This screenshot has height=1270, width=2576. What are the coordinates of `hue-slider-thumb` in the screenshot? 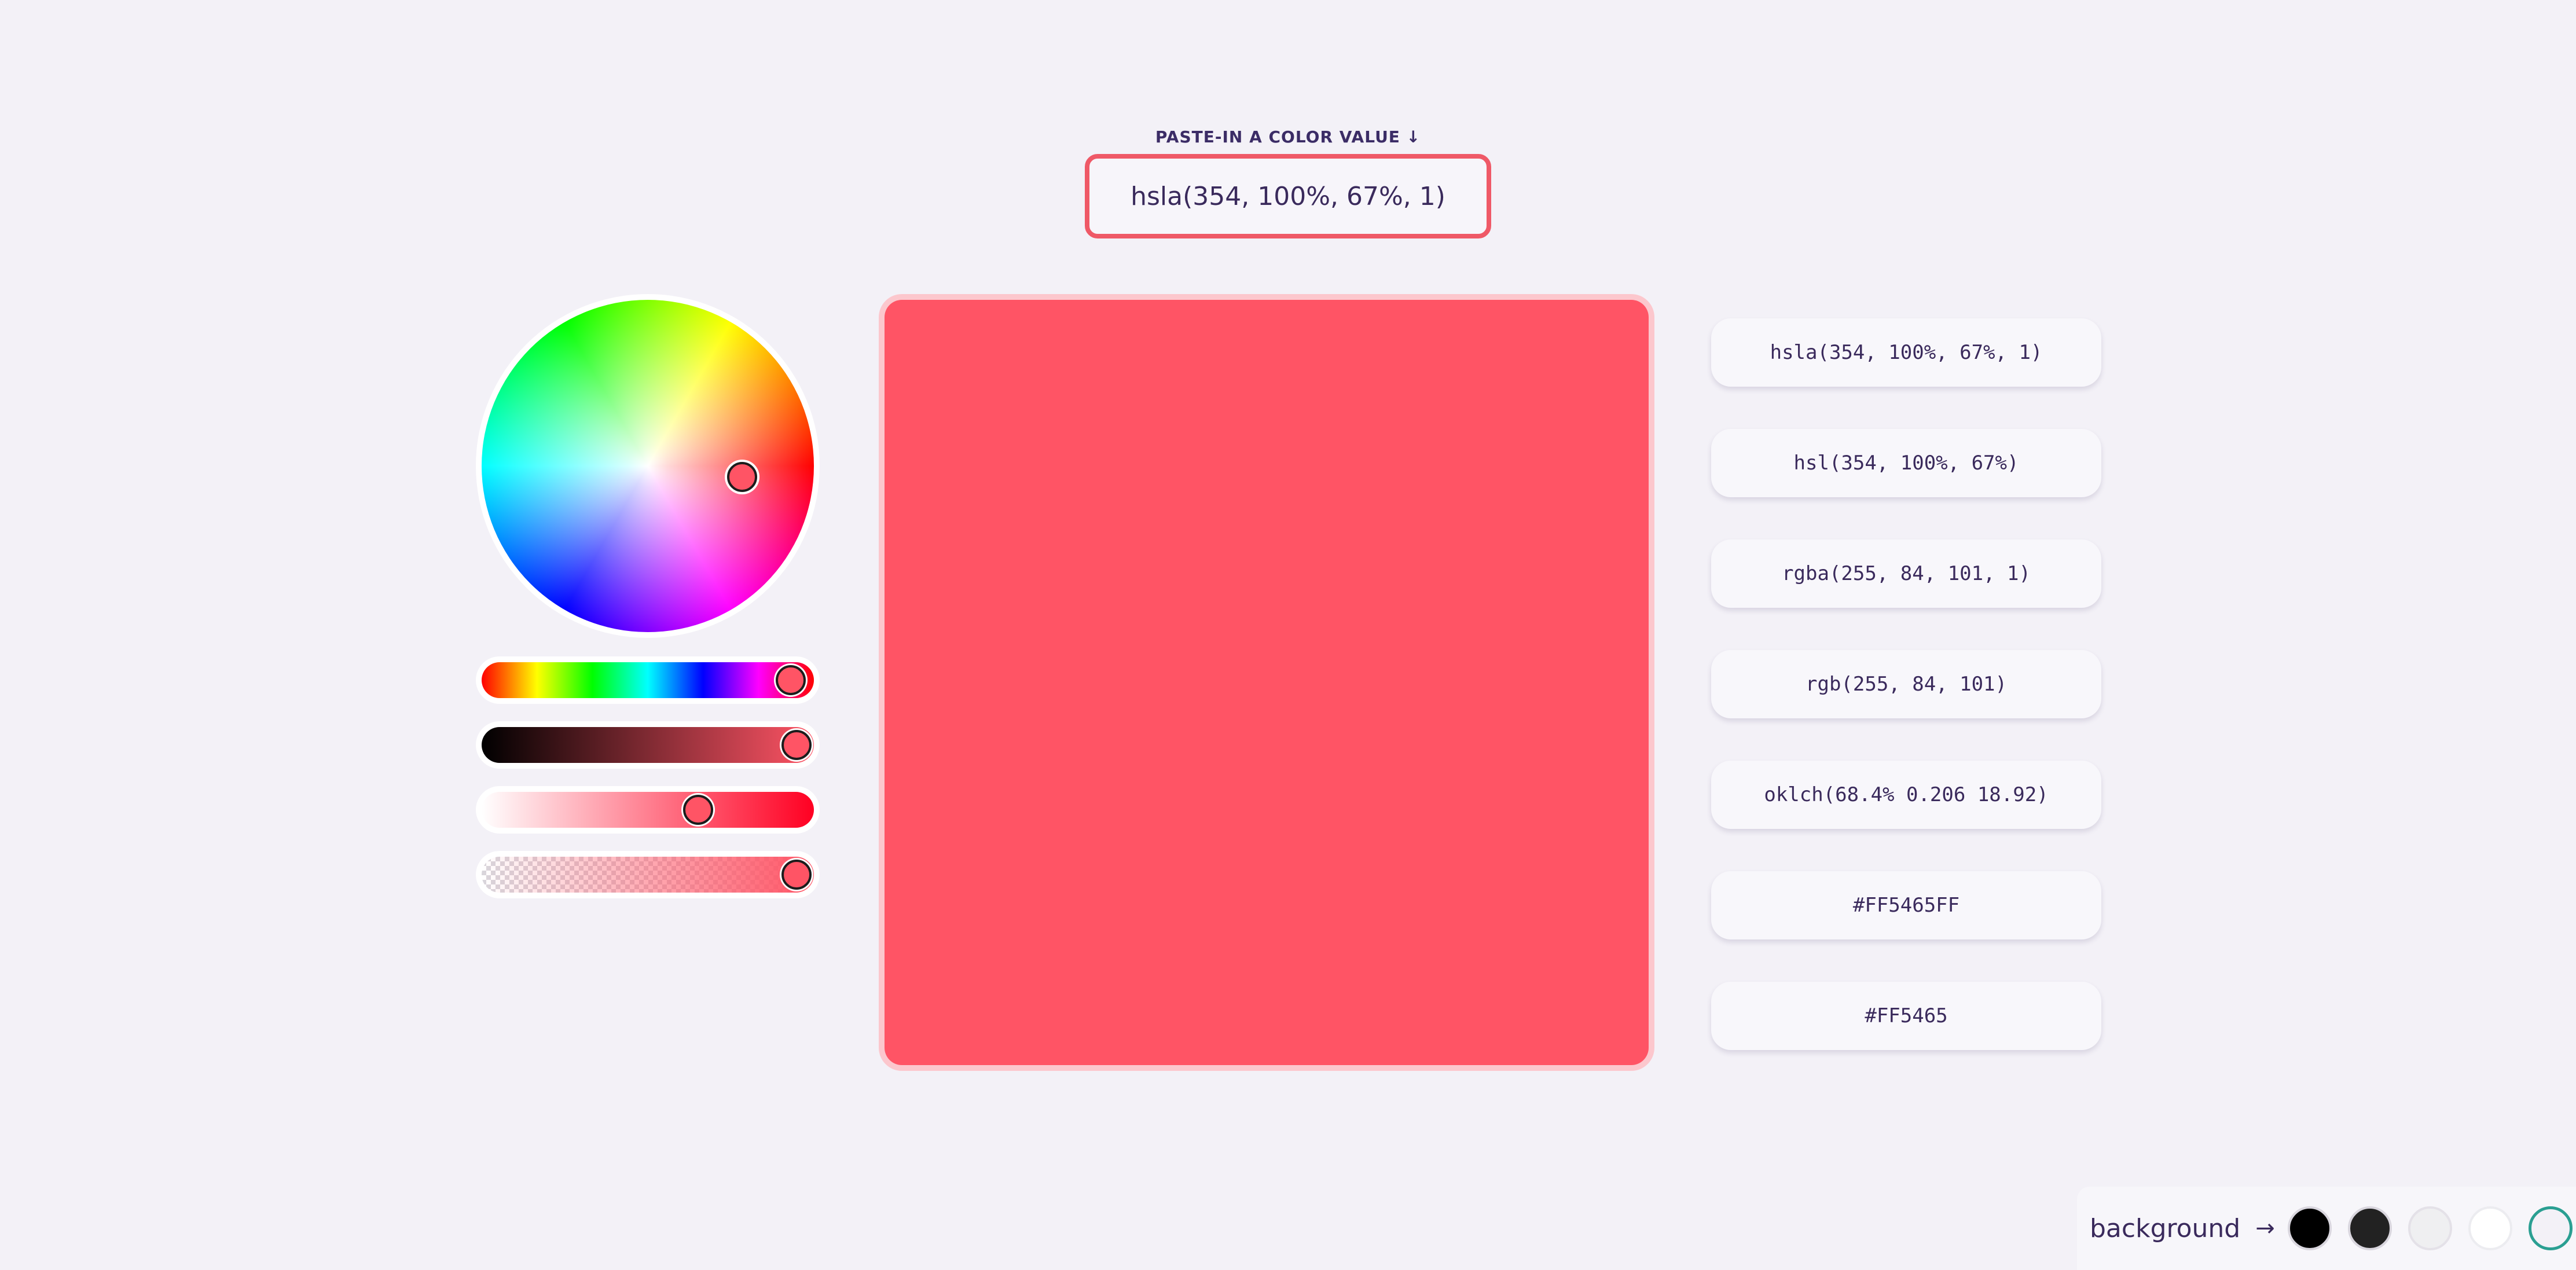 It's located at (791, 680).